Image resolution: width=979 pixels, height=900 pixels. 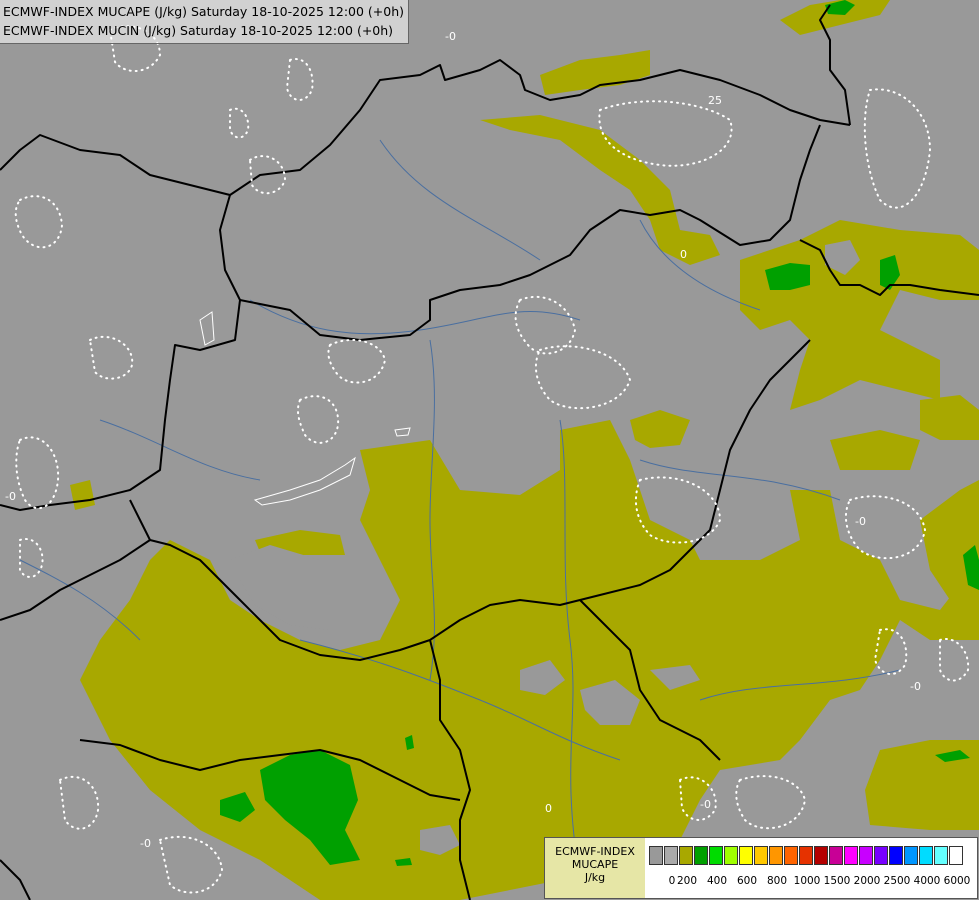 What do you see at coordinates (595, 851) in the screenshot?
I see `legend-label-line1: ECMWF-INDEX` at bounding box center [595, 851].